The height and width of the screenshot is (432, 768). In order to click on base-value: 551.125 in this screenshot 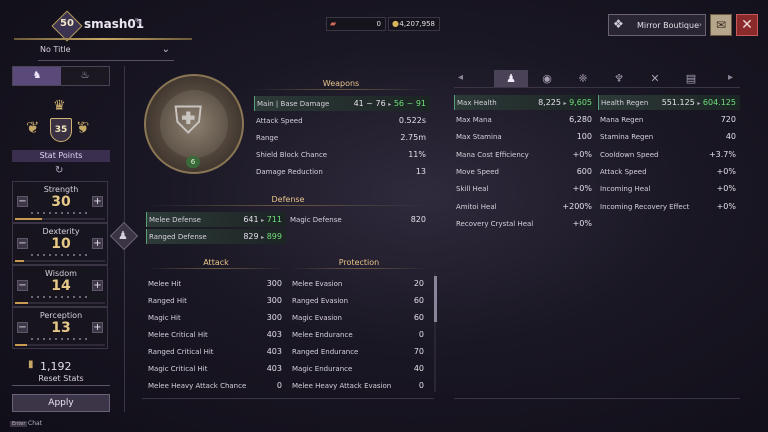, I will do `click(678, 102)`.